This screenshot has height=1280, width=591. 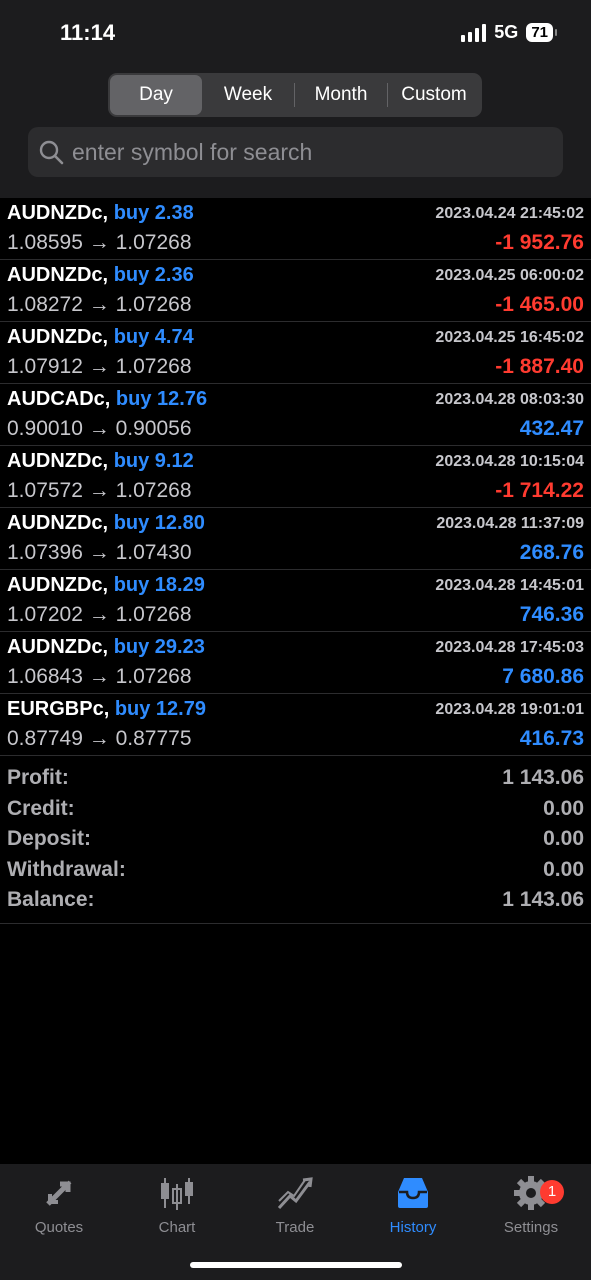 What do you see at coordinates (413, 1227) in the screenshot?
I see `tab-history-label: History` at bounding box center [413, 1227].